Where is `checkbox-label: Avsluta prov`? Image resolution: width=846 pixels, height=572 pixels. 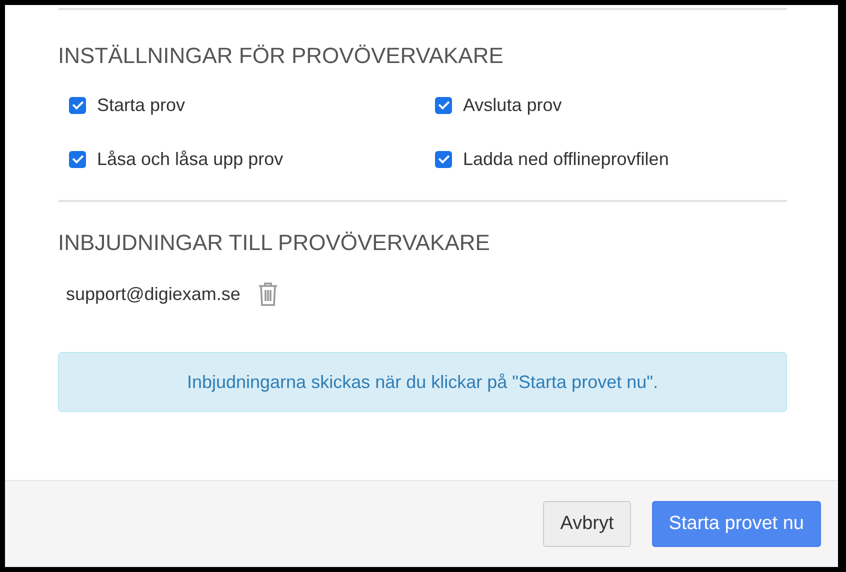 checkbox-label: Avsluta prov is located at coordinates (512, 105).